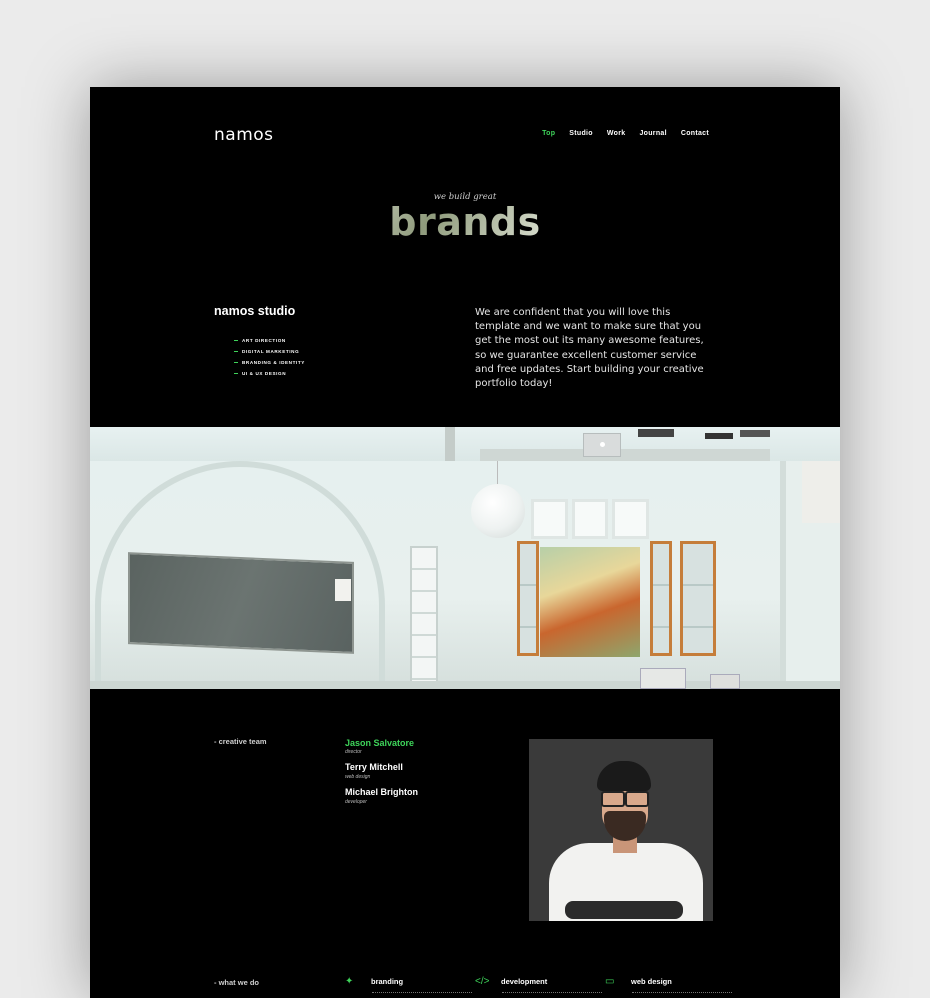  Describe the element at coordinates (482, 981) in the screenshot. I see `code-icon: </>` at that location.